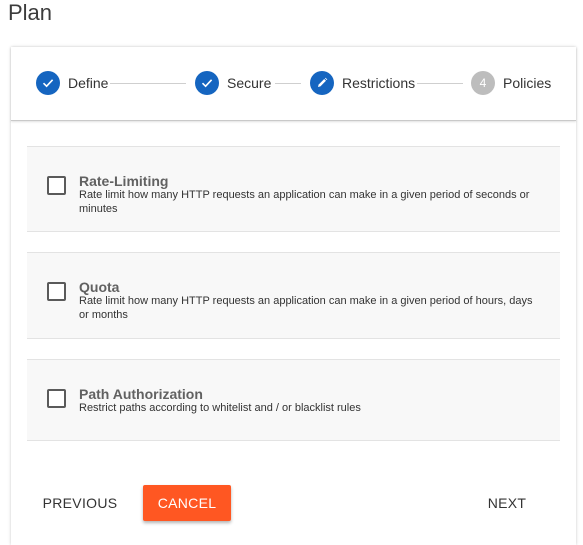 Image resolution: width=583 pixels, height=545 pixels. I want to click on step-policies: 4 Policies, so click(511, 83).